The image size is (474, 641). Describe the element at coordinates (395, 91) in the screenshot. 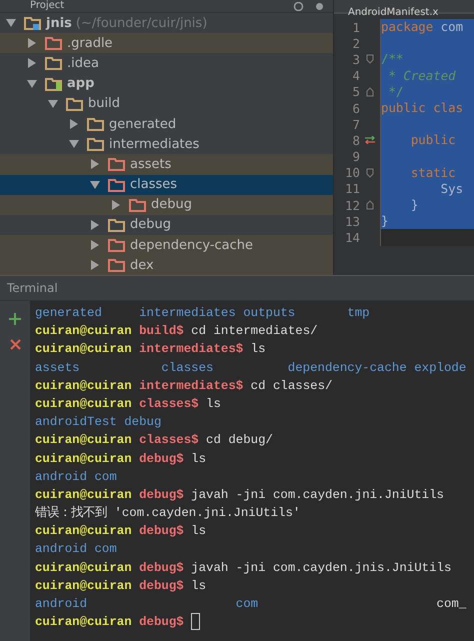

I see `code-text: */` at that location.